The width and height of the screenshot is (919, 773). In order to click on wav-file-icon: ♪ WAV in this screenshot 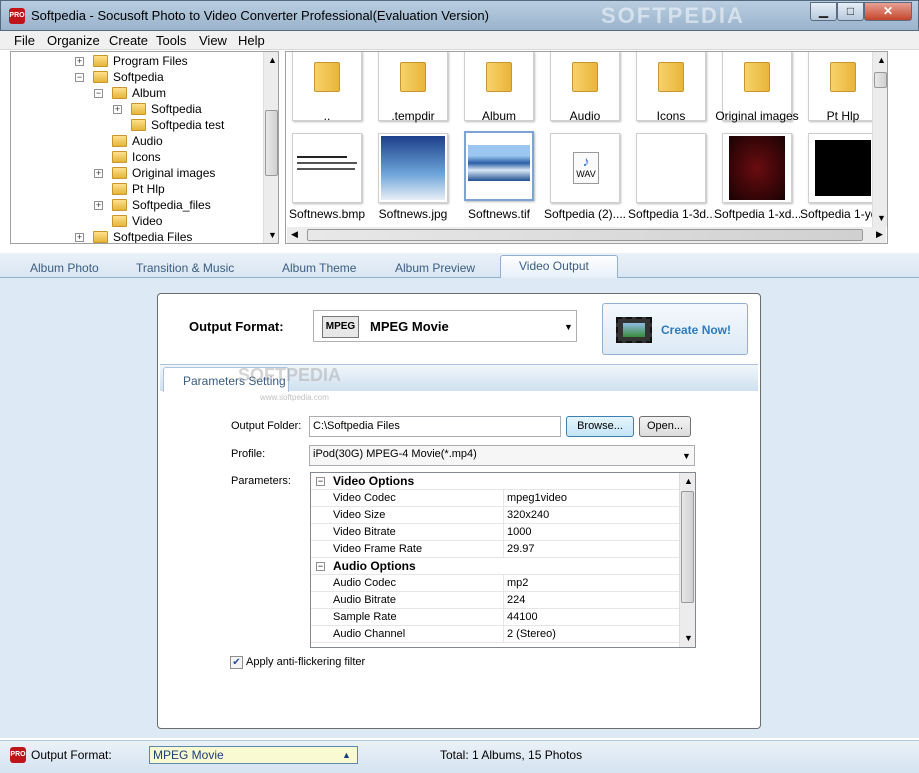, I will do `click(586, 168)`.